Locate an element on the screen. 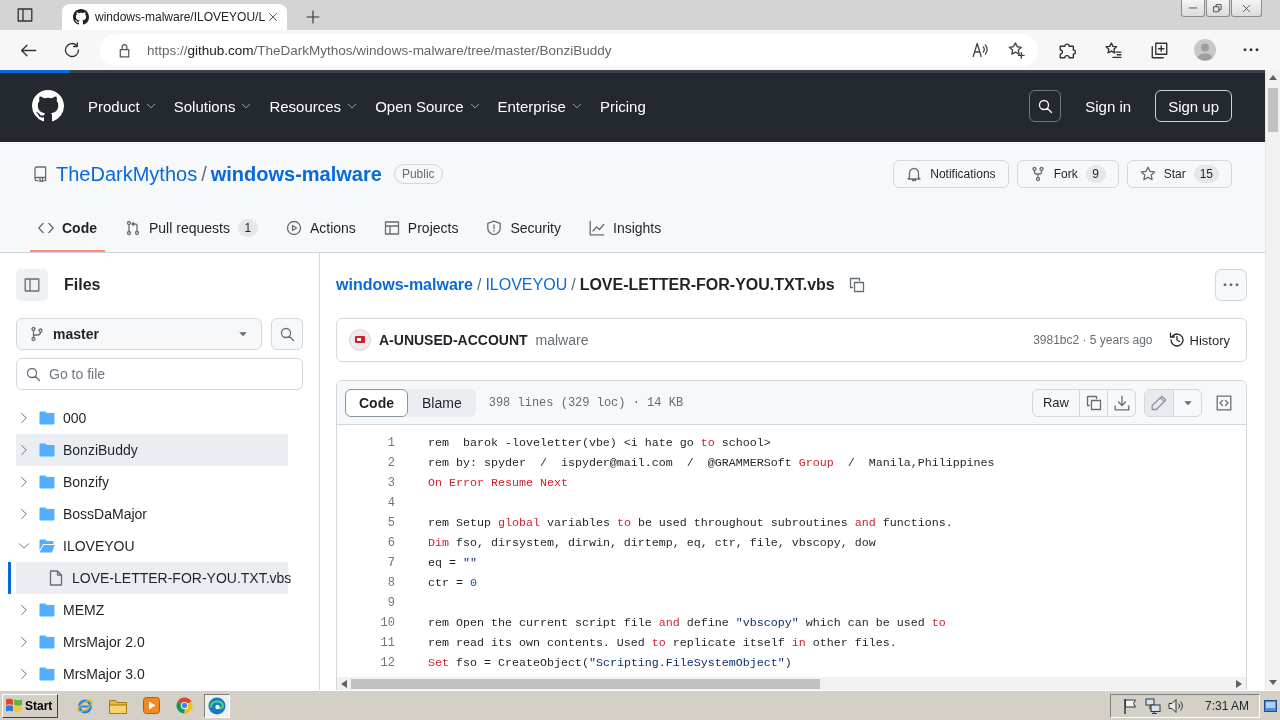 Image resolution: width=1280 pixels, height=720 pixels. horizontal-scrollbar is located at coordinates (791, 683).